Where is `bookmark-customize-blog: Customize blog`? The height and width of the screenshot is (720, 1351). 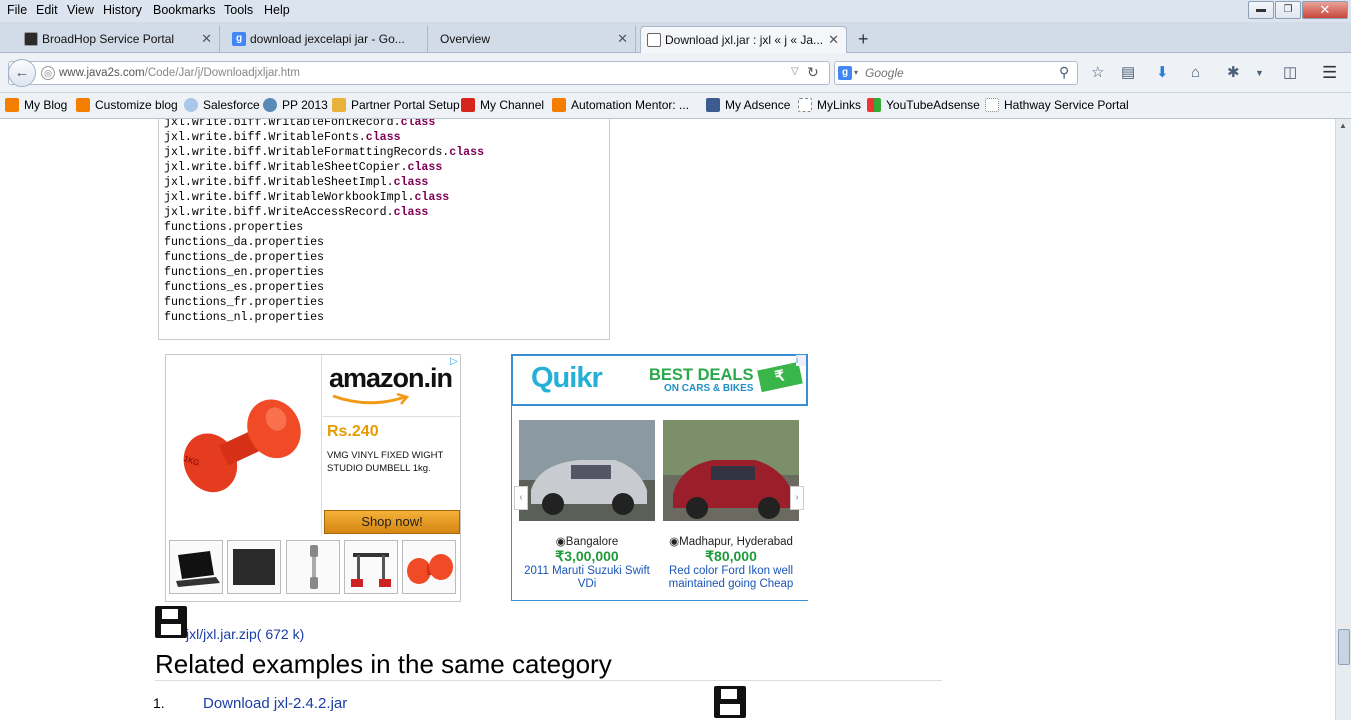 bookmark-customize-blog: Customize blog is located at coordinates (127, 105).